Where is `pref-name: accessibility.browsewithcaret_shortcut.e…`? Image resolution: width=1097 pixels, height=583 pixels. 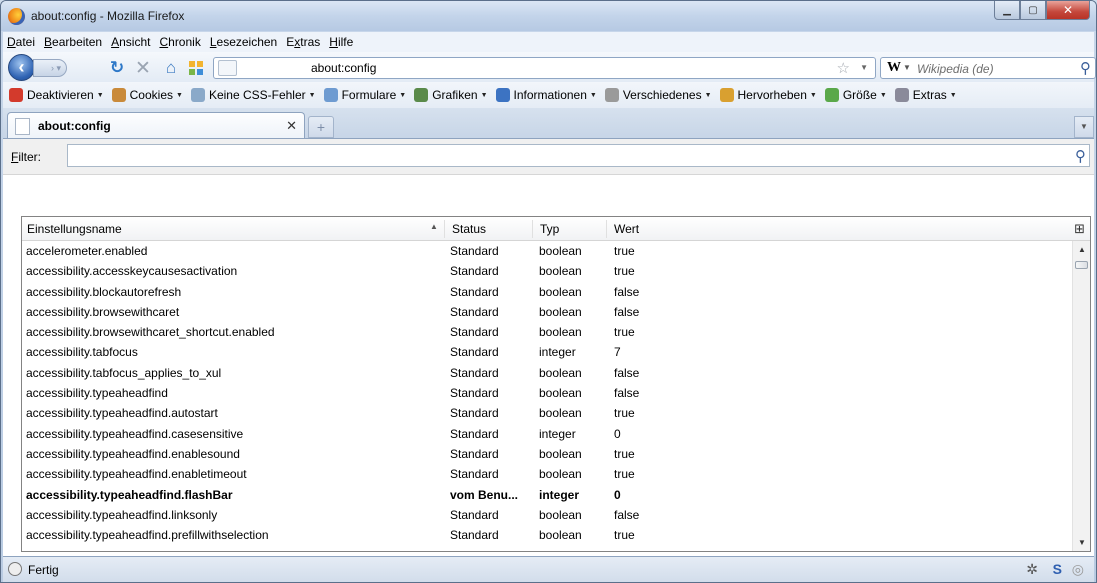
pref-name: accessibility.browsewithcaret_shortcut.e… is located at coordinates (150, 332).